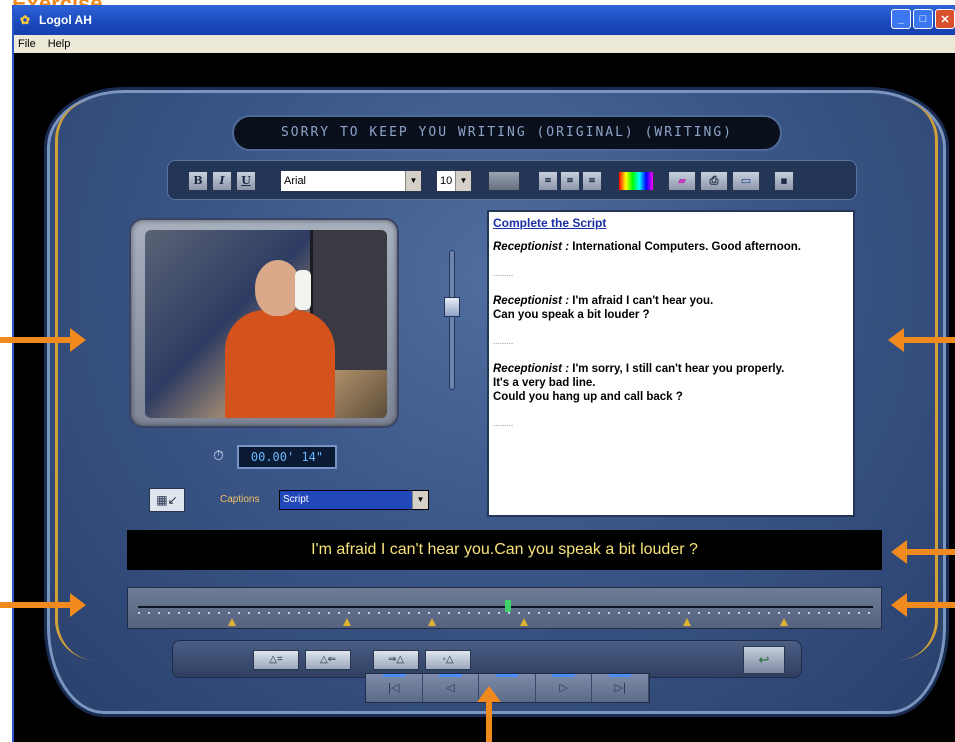  What do you see at coordinates (544, 383) in the screenshot?
I see `script-text: It's a very bad line.` at bounding box center [544, 383].